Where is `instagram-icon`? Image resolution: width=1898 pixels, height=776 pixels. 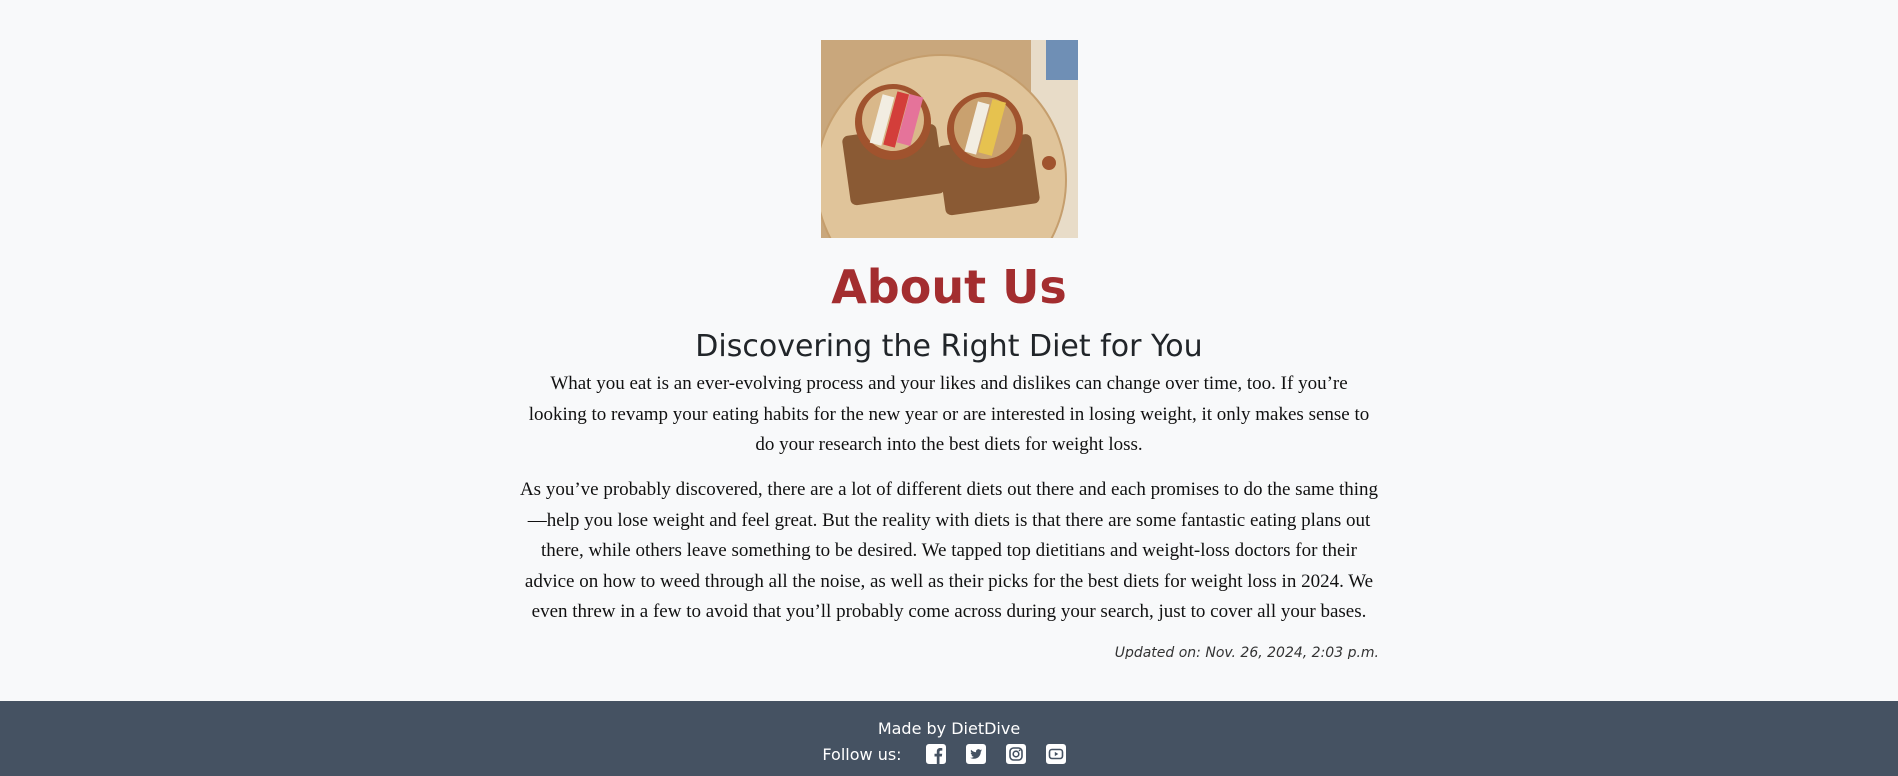 instagram-icon is located at coordinates (1016, 754).